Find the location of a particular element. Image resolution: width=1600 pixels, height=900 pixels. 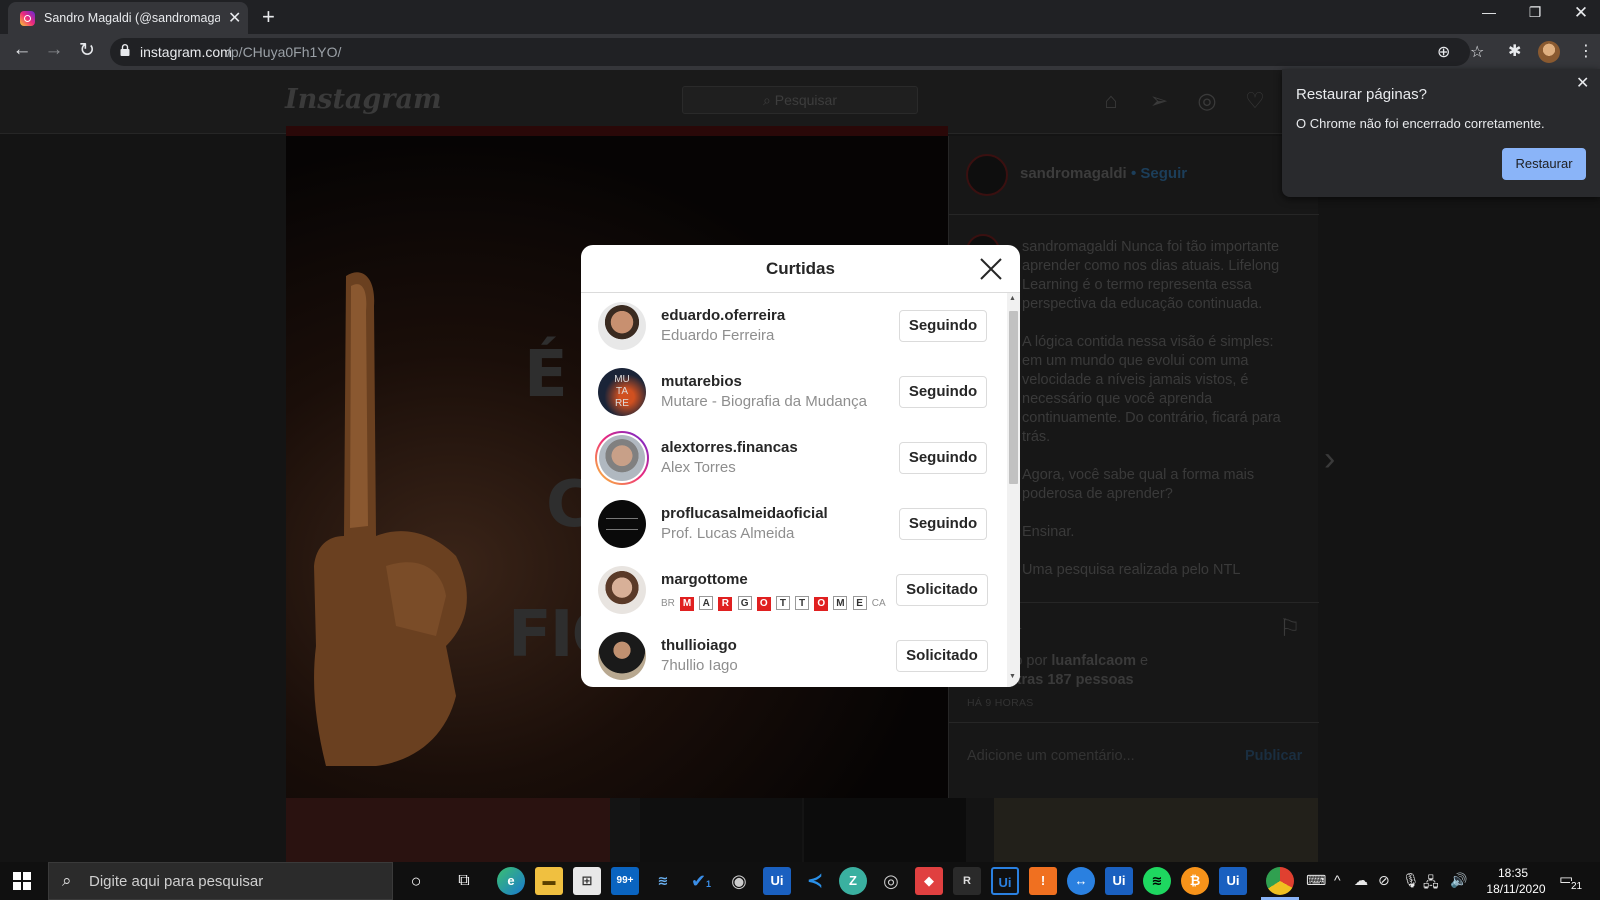

cortana-icon: ○ is located at coordinates (416, 881).